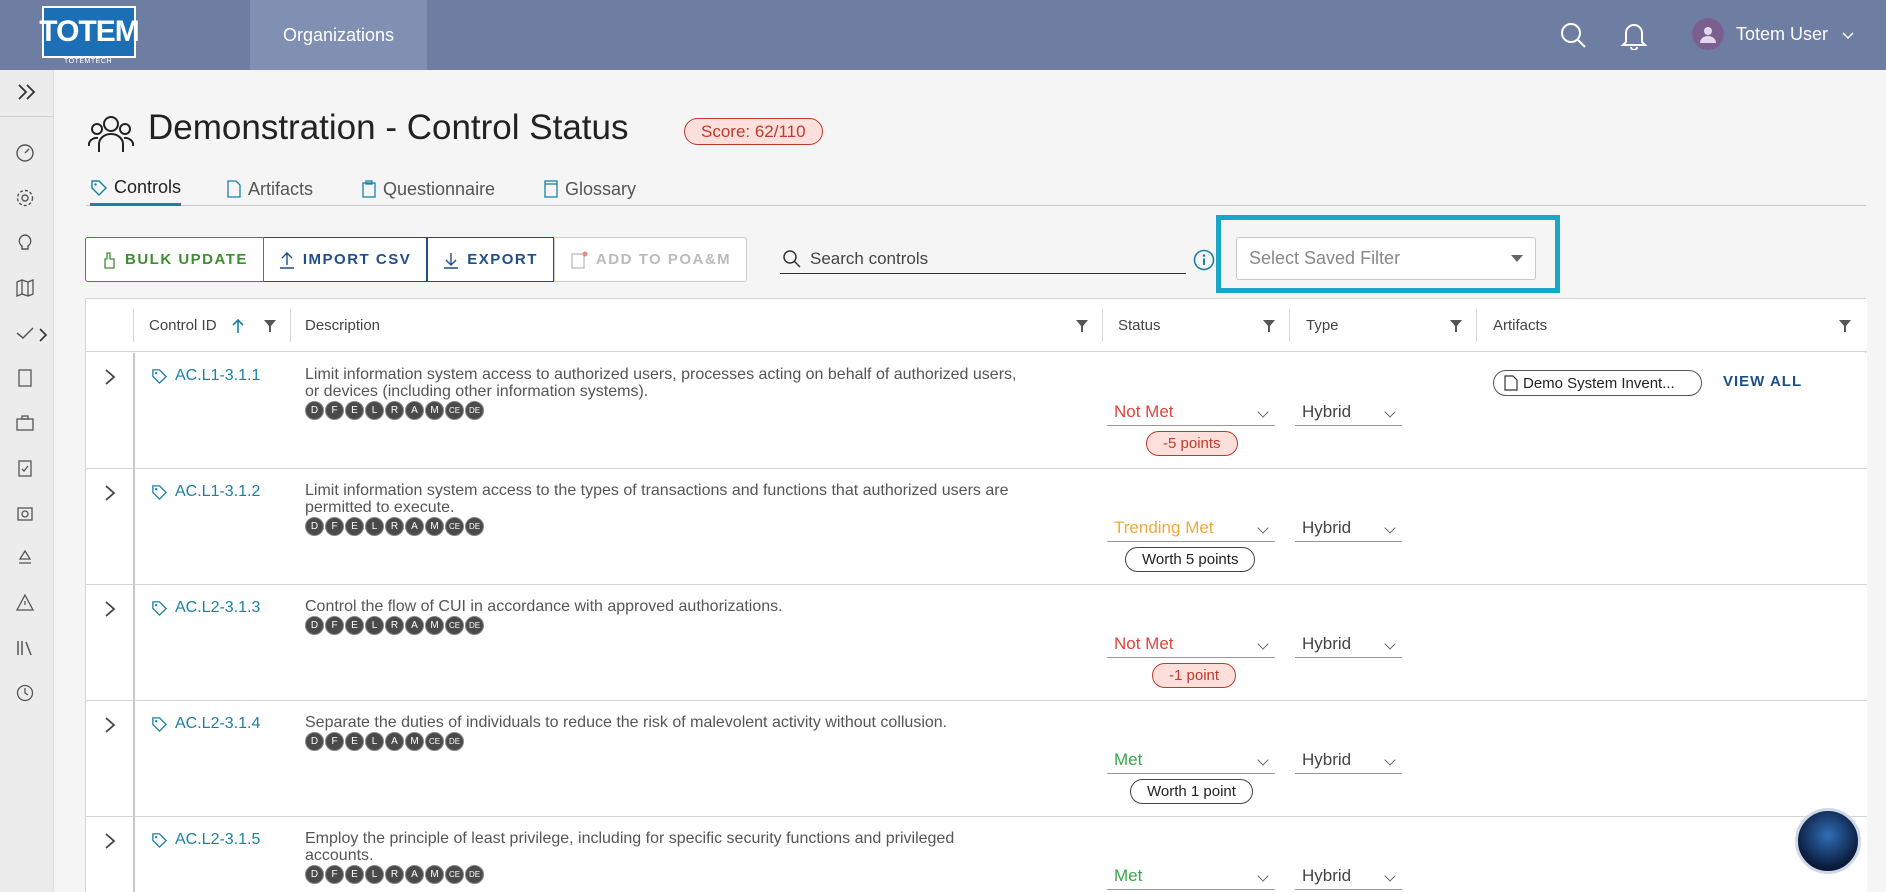 This screenshot has height=892, width=1886. What do you see at coordinates (25, 648) in the screenshot?
I see `library-icon` at bounding box center [25, 648].